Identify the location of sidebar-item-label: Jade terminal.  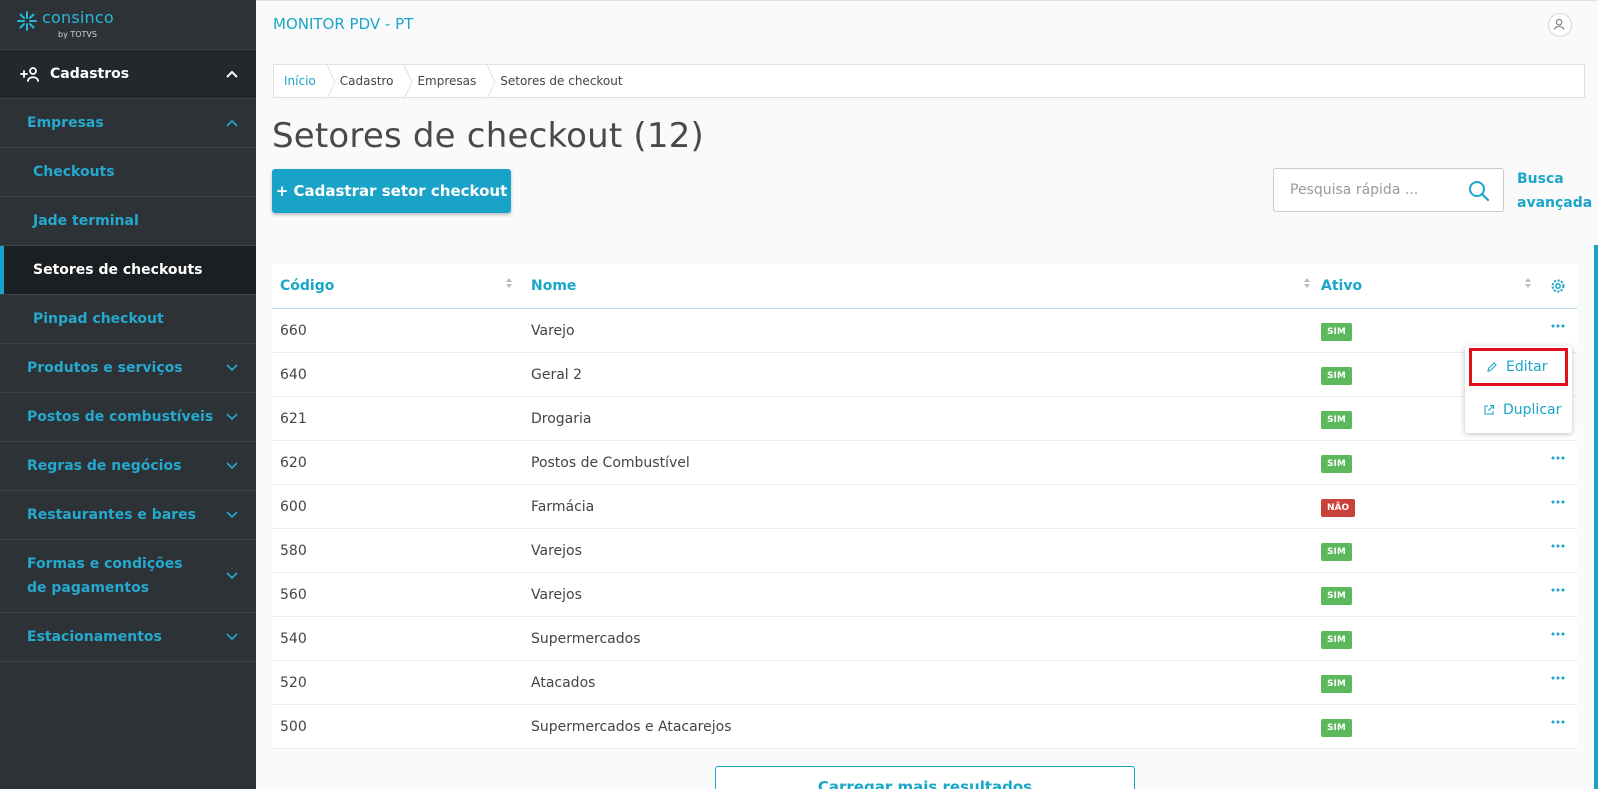
(86, 221).